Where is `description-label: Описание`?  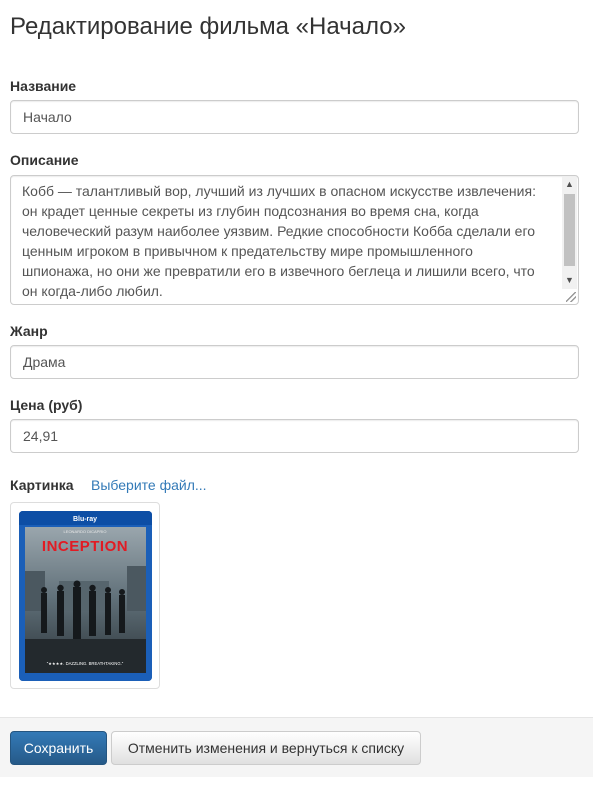 description-label: Описание is located at coordinates (44, 160).